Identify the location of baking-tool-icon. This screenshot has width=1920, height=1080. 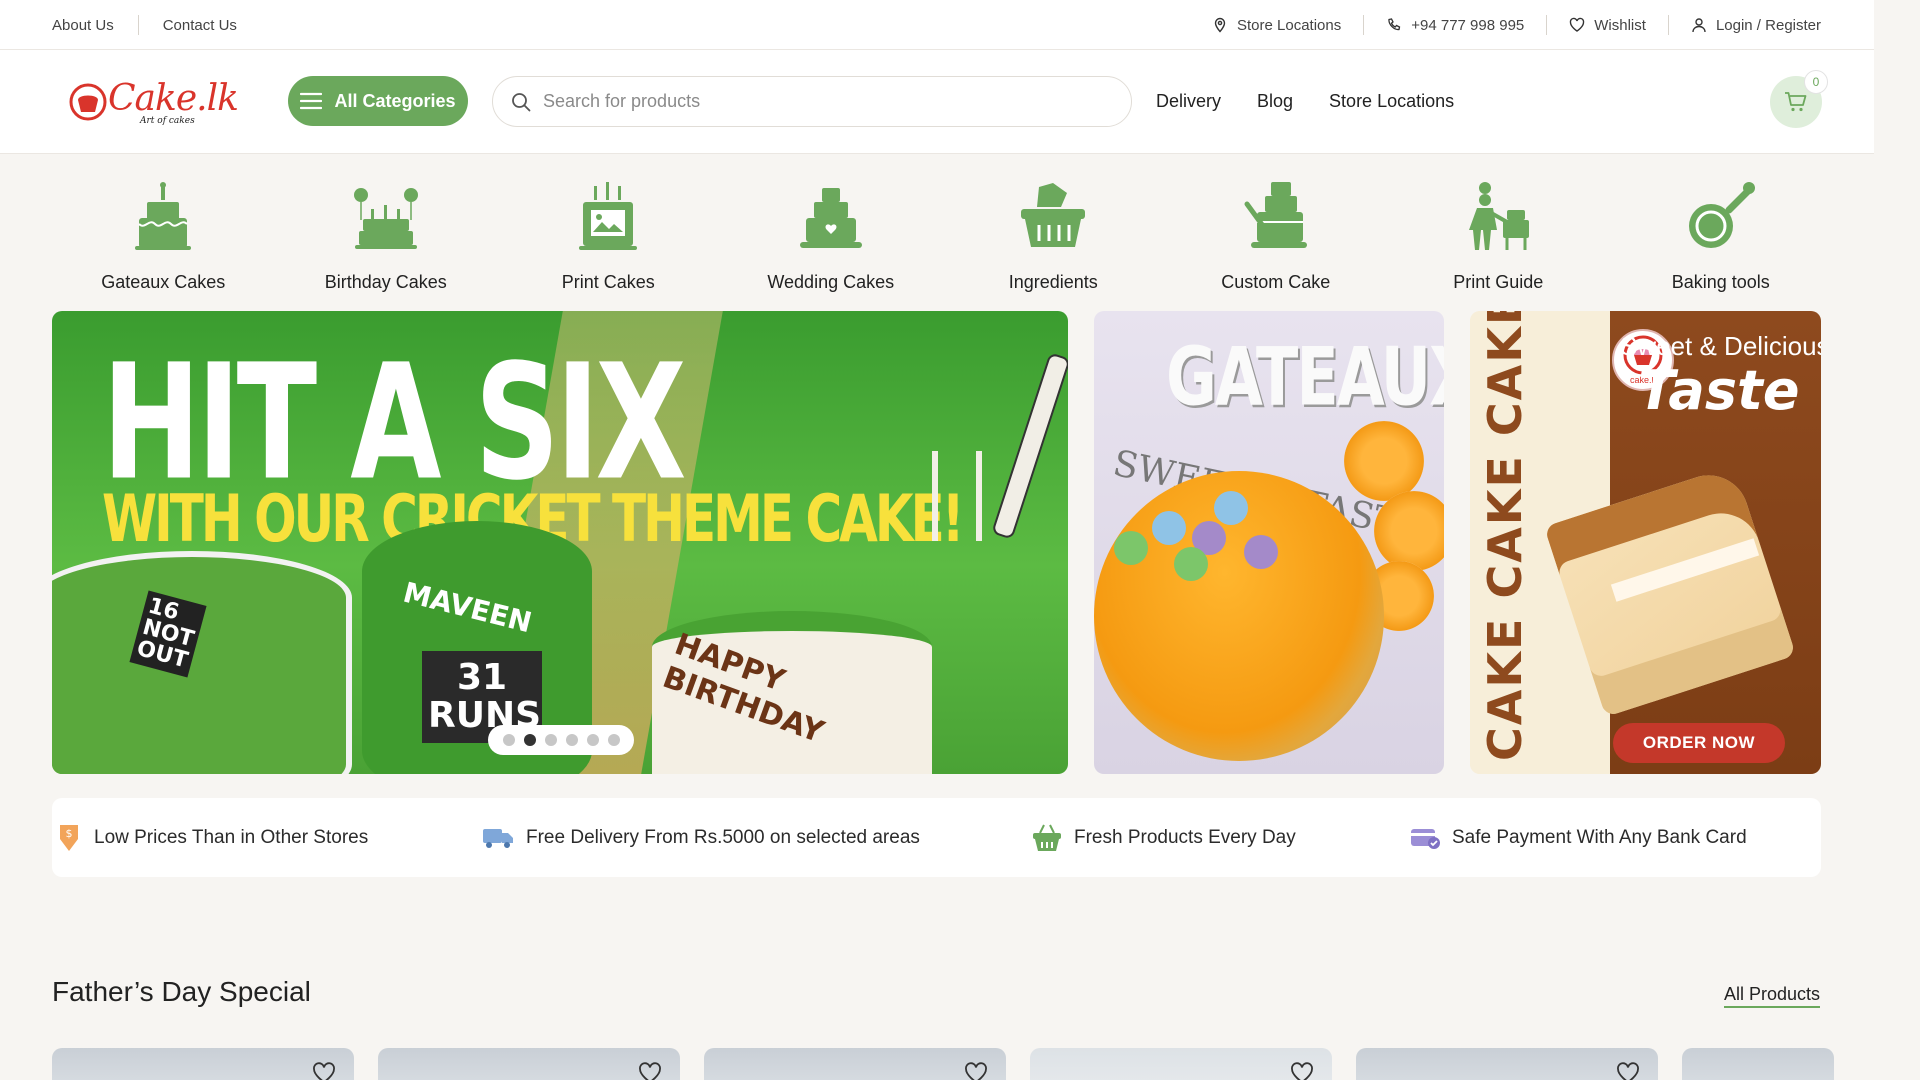
(1721, 216).